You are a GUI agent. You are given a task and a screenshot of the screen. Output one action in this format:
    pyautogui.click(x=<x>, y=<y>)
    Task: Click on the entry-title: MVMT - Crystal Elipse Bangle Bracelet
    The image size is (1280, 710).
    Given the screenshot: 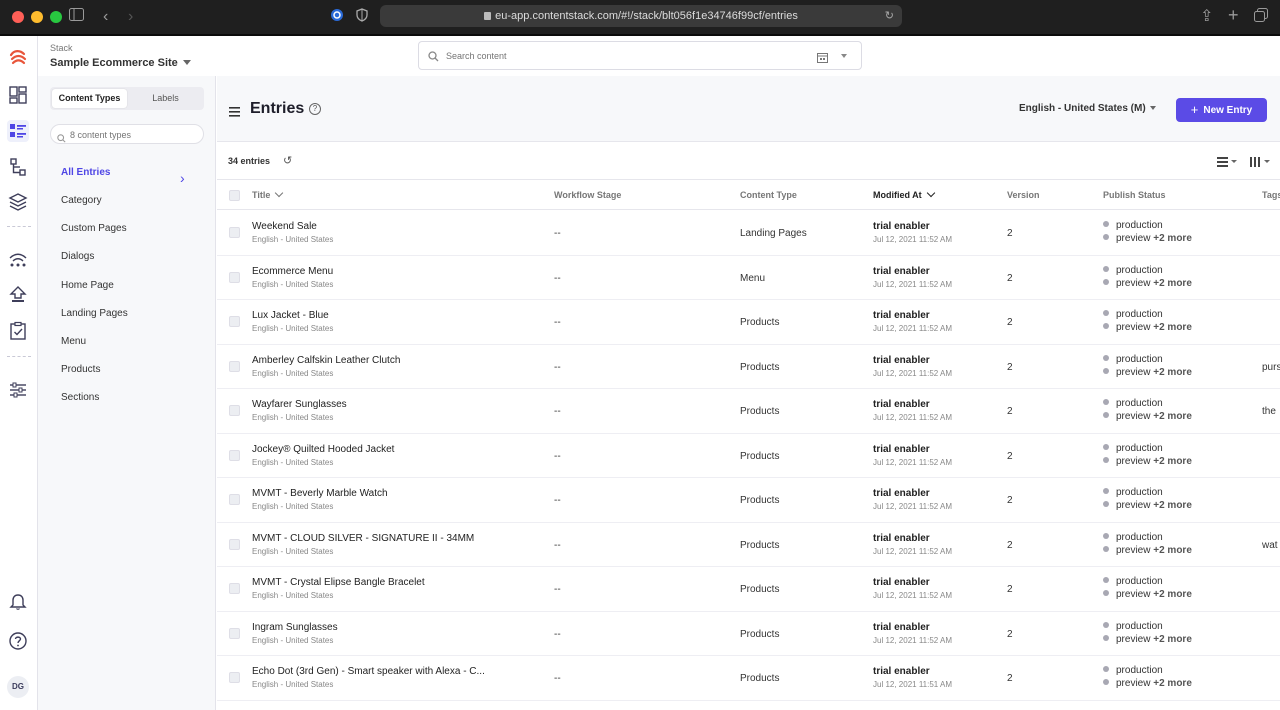 What is the action you would take?
    pyautogui.click(x=374, y=582)
    